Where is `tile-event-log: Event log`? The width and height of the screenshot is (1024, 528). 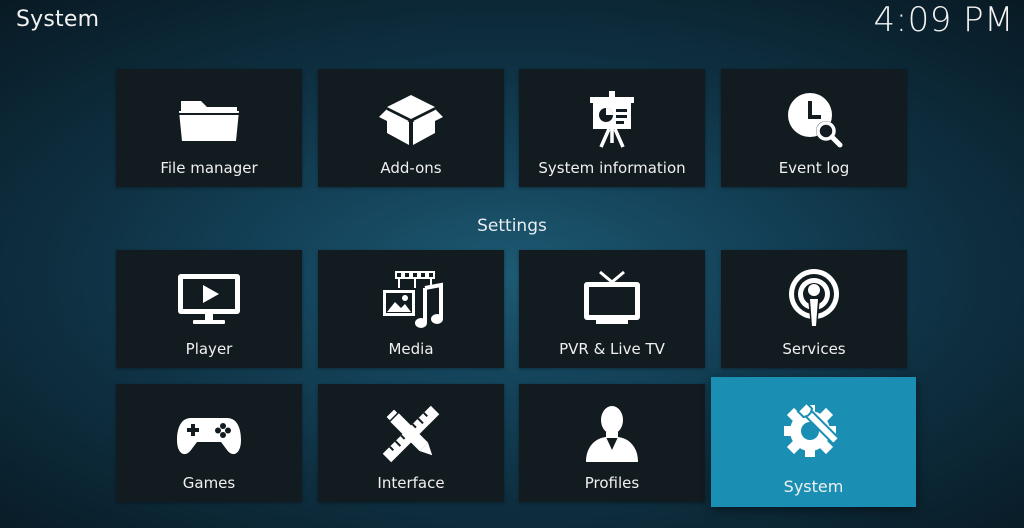
tile-event-log: Event log is located at coordinates (814, 128).